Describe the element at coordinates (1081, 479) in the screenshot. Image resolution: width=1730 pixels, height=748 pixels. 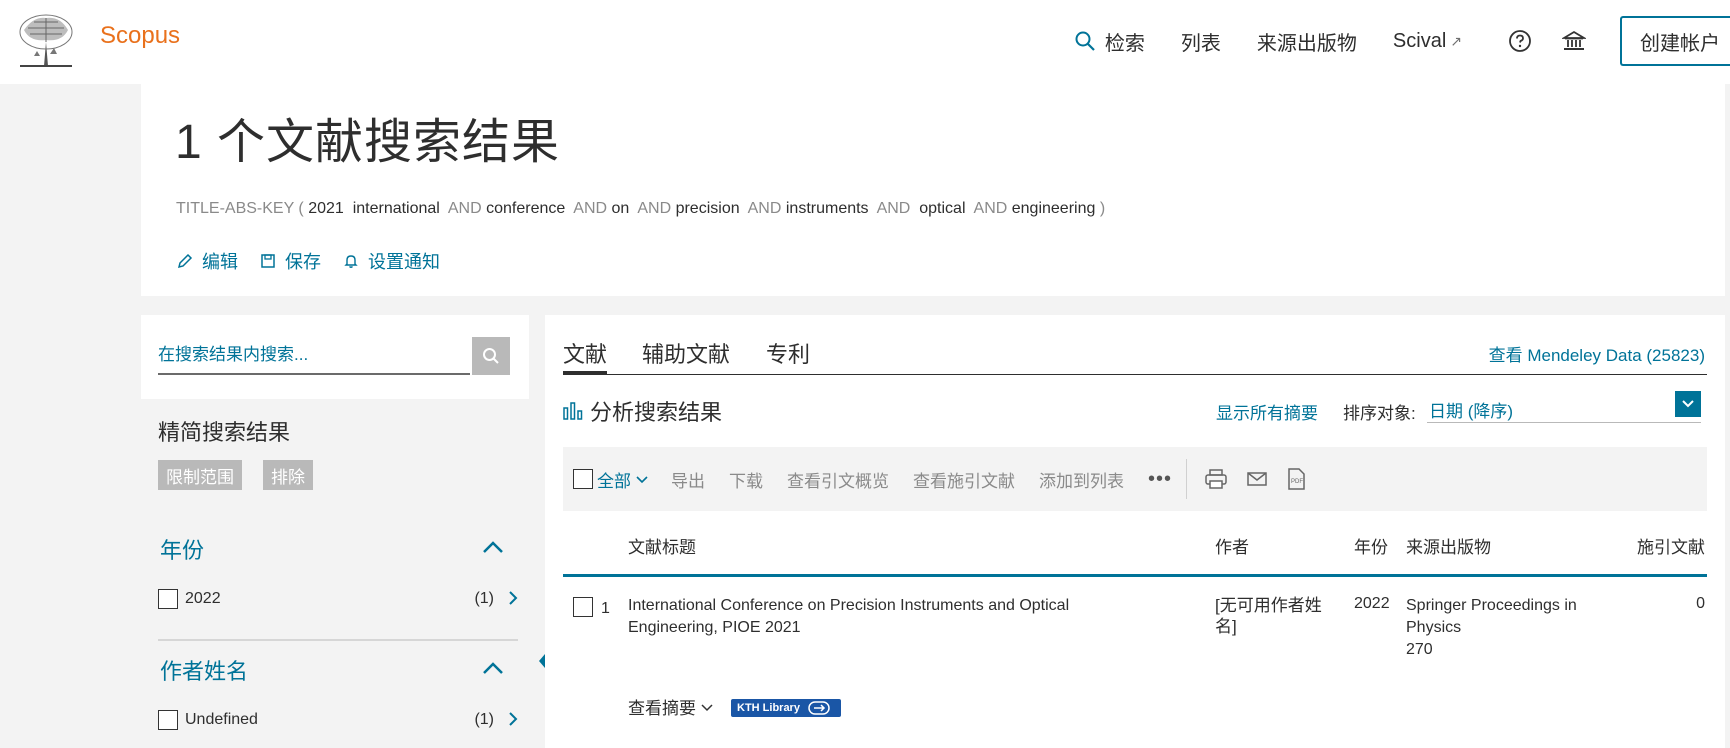
I see `add-to-list-button: 添加到列表` at that location.